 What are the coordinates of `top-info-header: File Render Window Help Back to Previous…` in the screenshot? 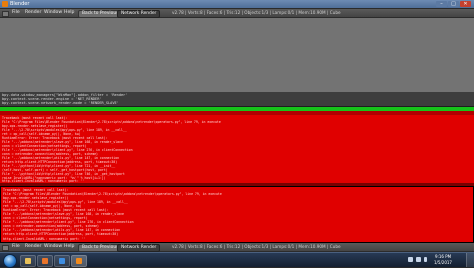 It's located at (237, 13).